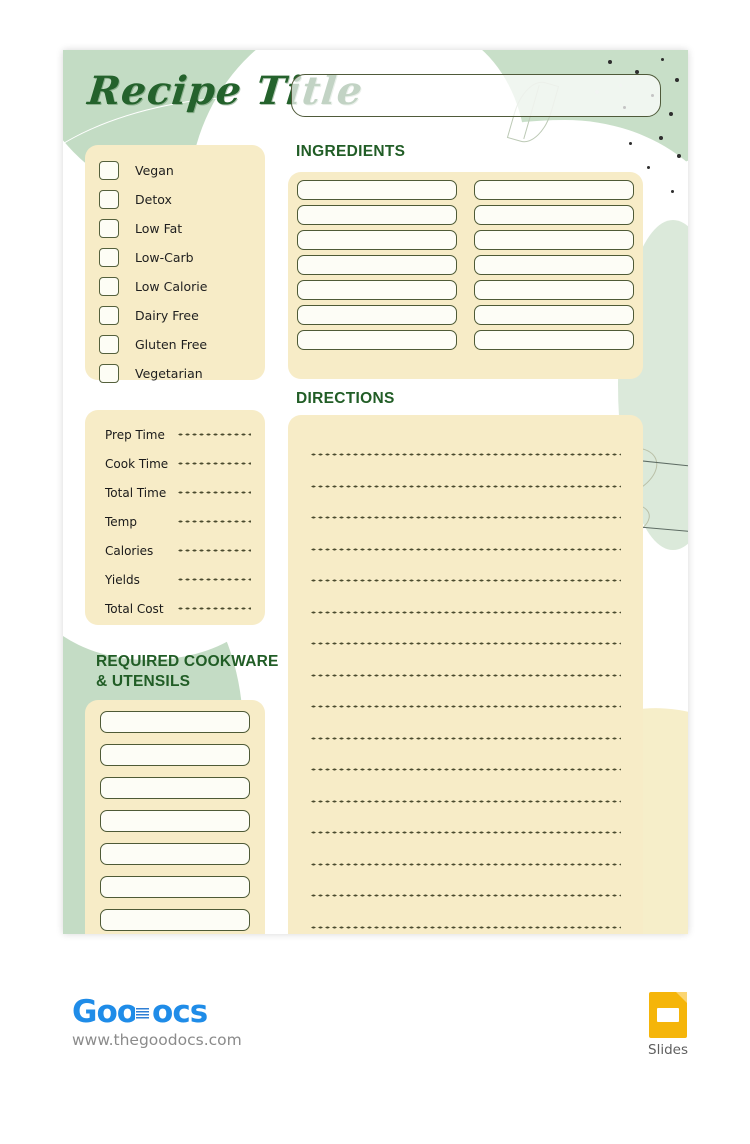 The height and width of the screenshot is (1144, 750). I want to click on recipe-info-row: Yields, so click(185, 579).